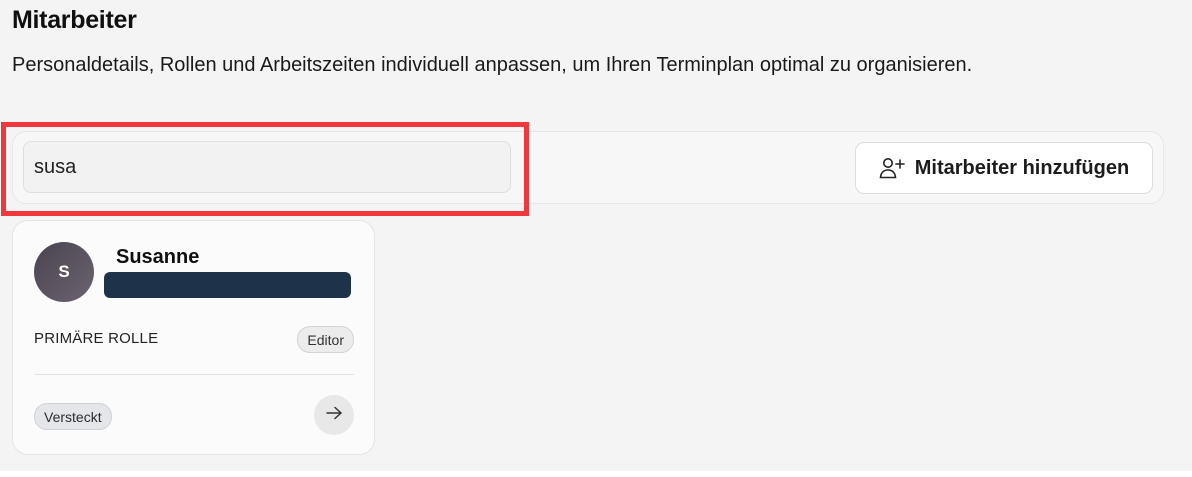  I want to click on primary-role-label: PRIMÄRE ROLLE, so click(96, 338).